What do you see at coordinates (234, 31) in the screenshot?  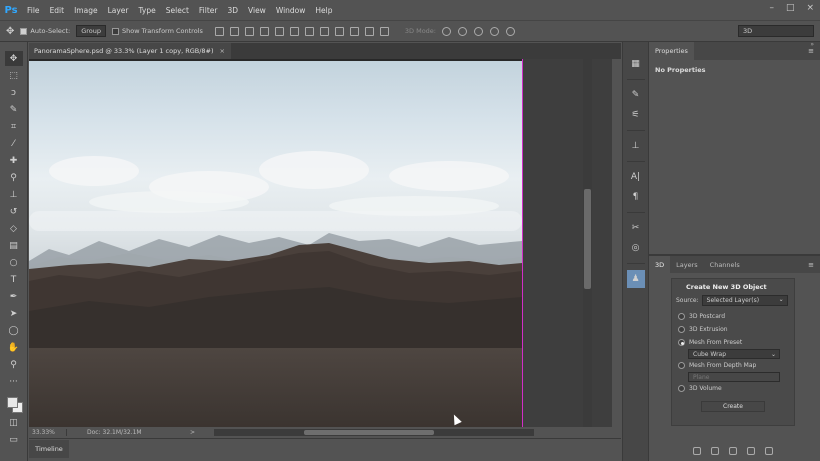 I see `align-vcenter-icon` at bounding box center [234, 31].